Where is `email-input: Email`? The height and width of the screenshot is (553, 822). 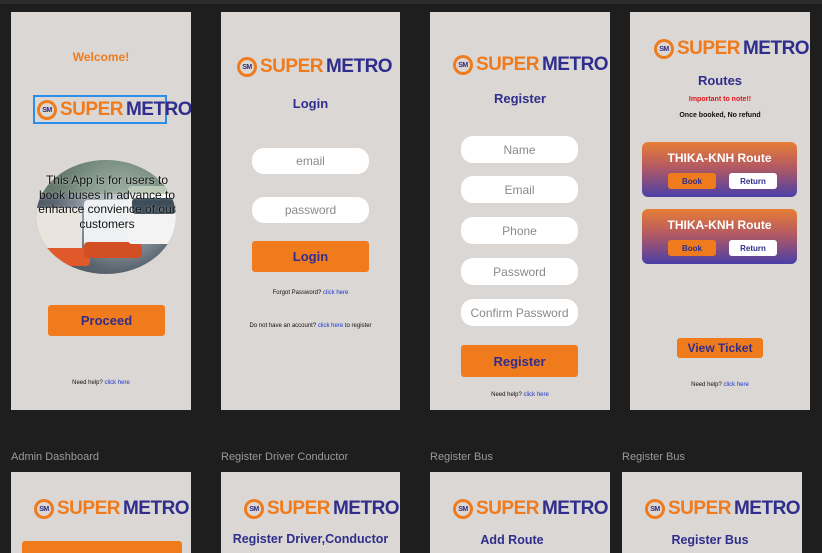
email-input: Email is located at coordinates (519, 189).